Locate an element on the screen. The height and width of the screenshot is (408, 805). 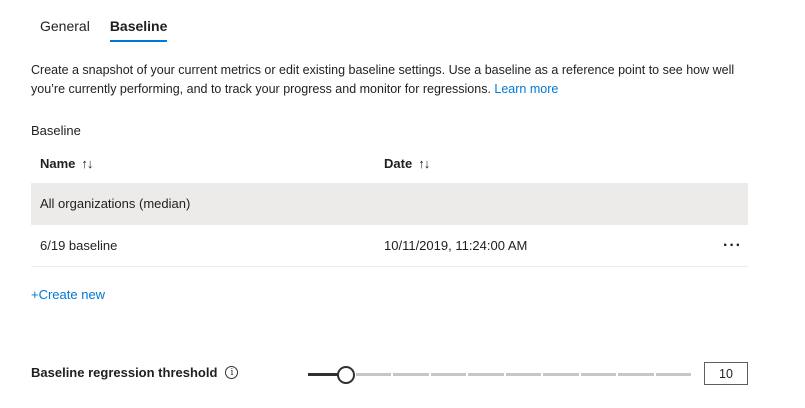
row-date: 10/11/2019, 11:24:00 AM is located at coordinates (456, 245).